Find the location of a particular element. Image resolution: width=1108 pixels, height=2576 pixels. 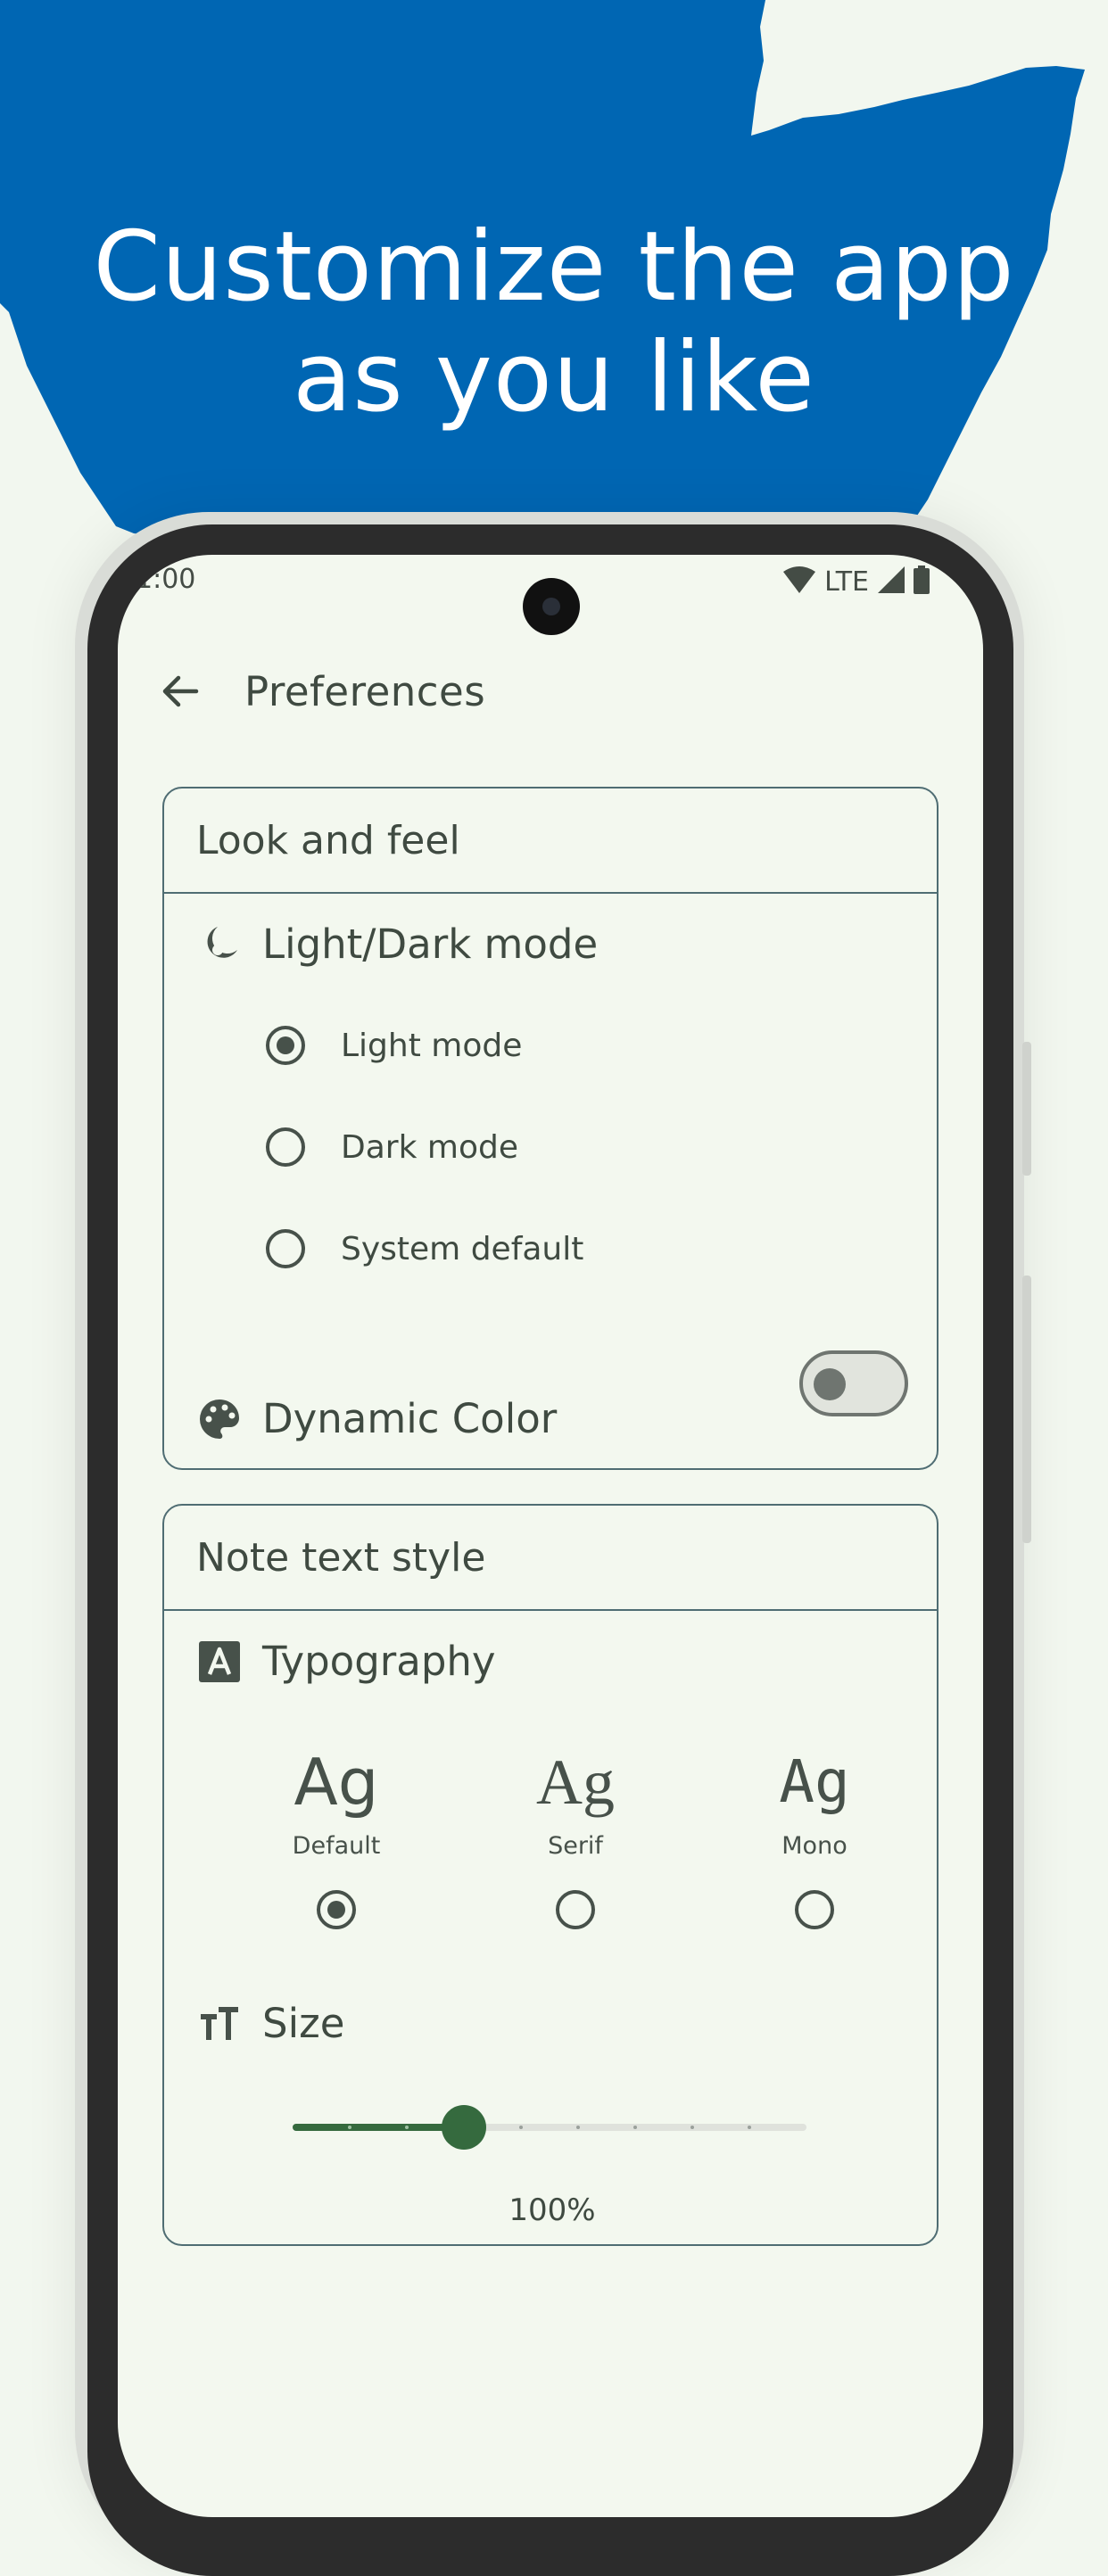

slider-track-active is located at coordinates (378, 2127).